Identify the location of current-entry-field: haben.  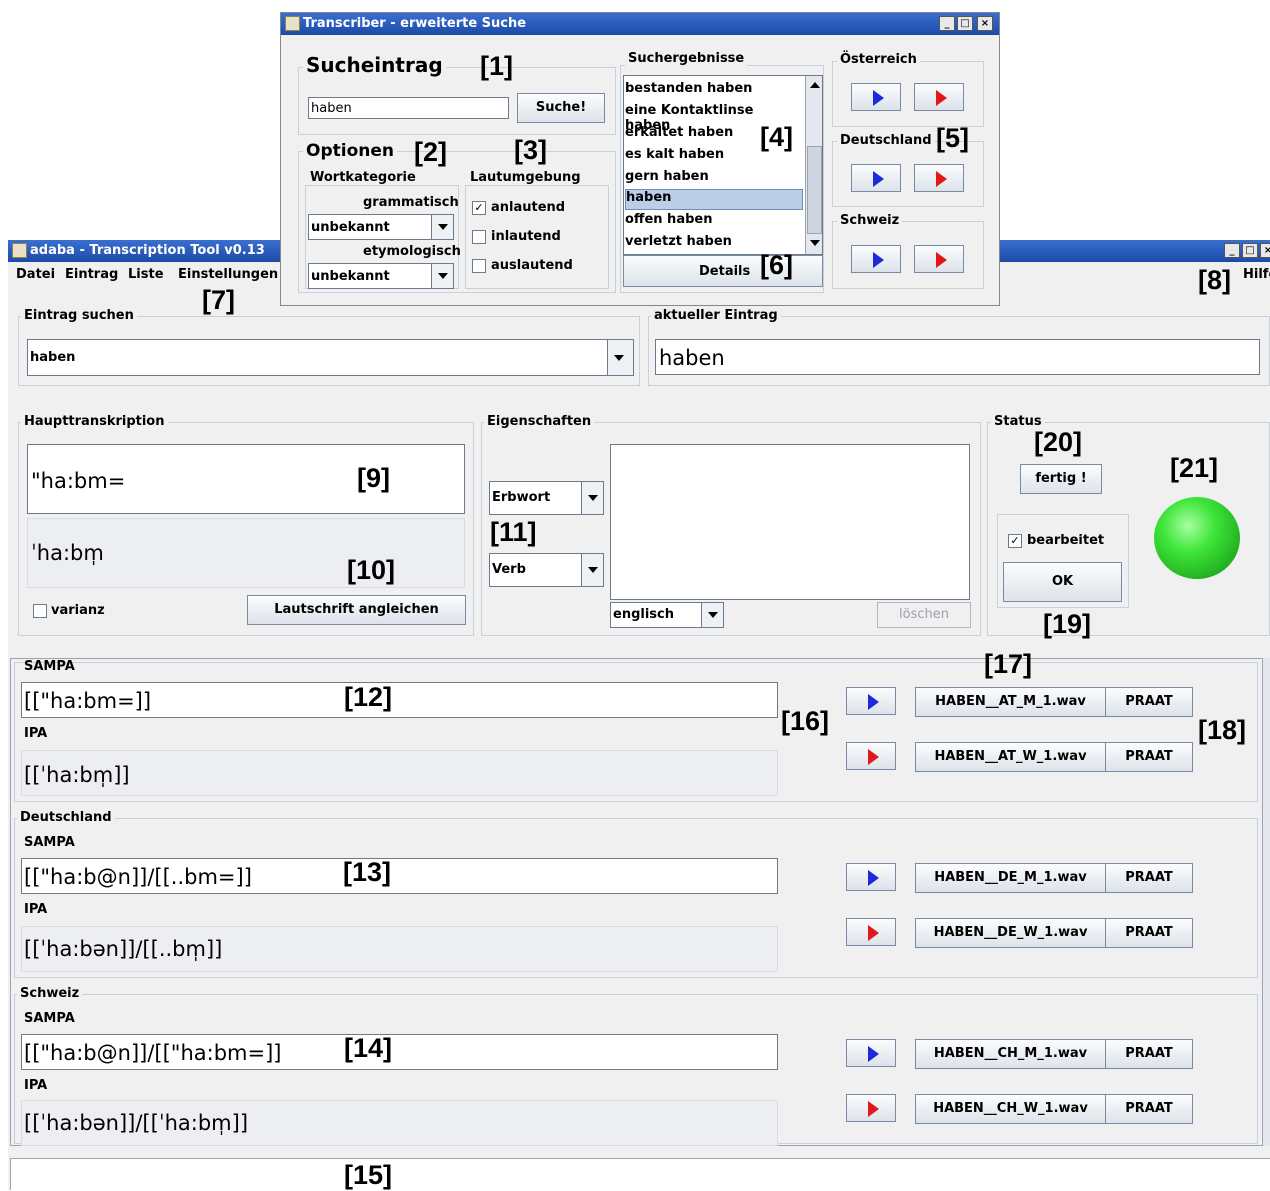
(957, 357).